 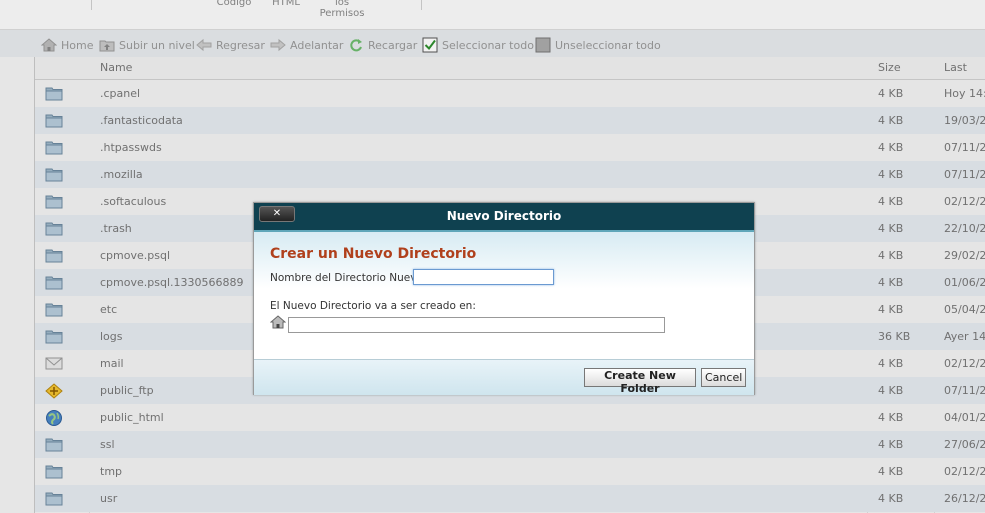 I want to click on location-input, so click(x=476, y=325).